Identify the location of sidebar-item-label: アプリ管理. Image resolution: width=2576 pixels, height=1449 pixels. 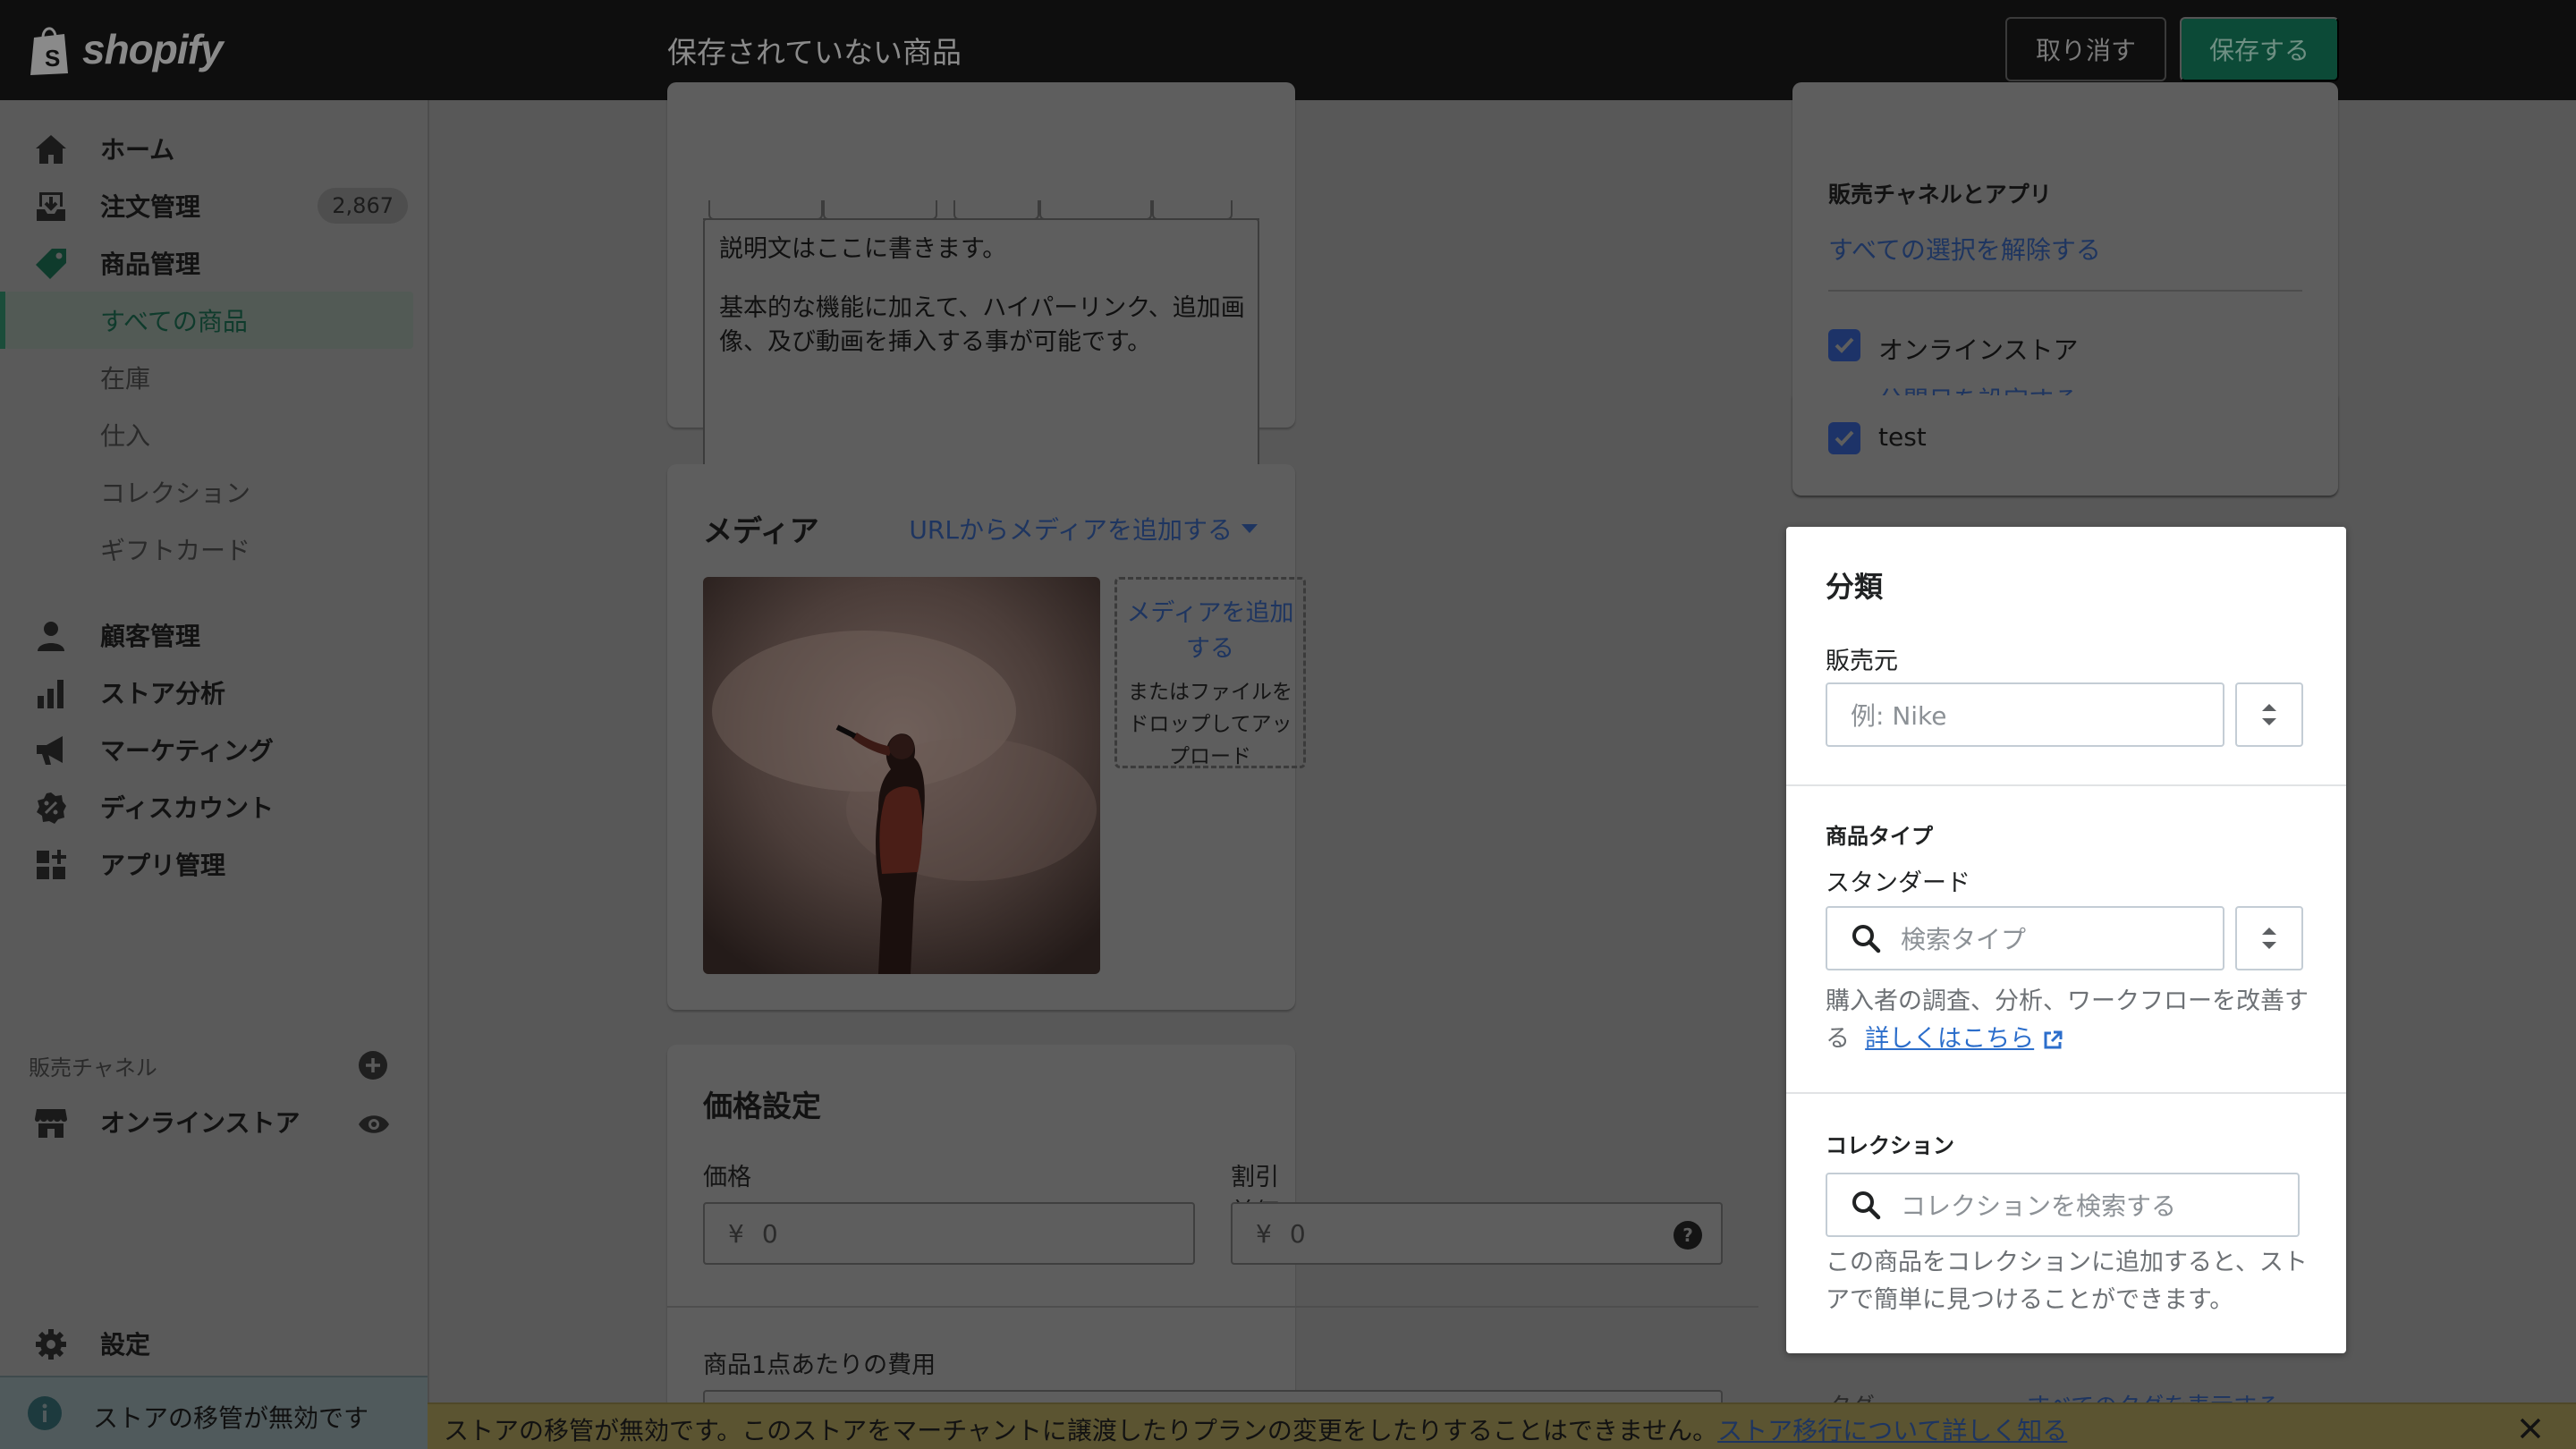
(163, 865).